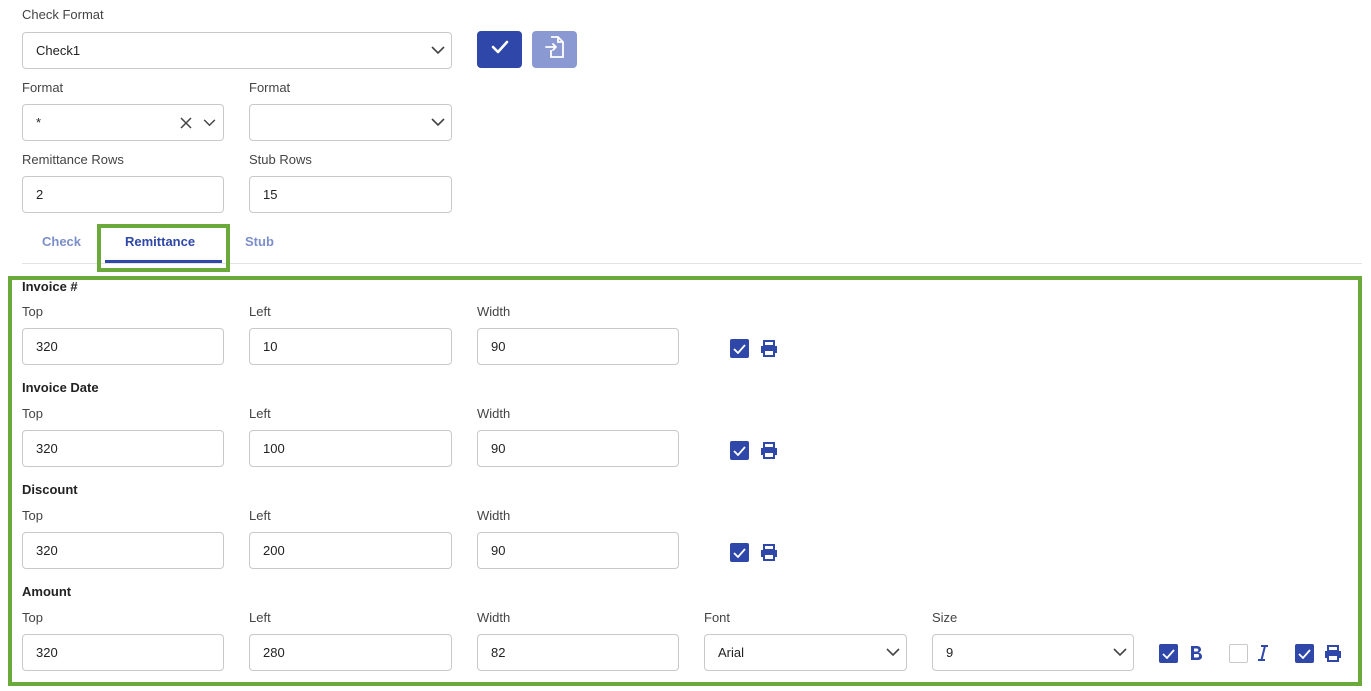 The image size is (1371, 691). Describe the element at coordinates (50, 489) in the screenshot. I see `discount-heading: Discount` at that location.